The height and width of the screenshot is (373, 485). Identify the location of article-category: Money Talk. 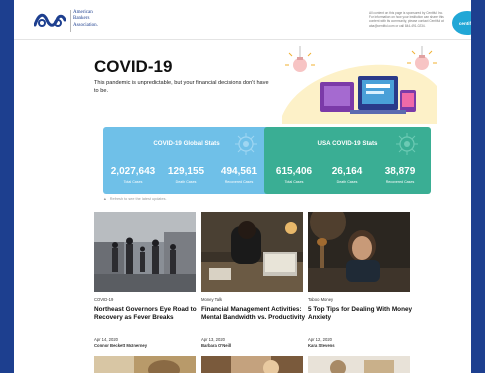
(211, 299).